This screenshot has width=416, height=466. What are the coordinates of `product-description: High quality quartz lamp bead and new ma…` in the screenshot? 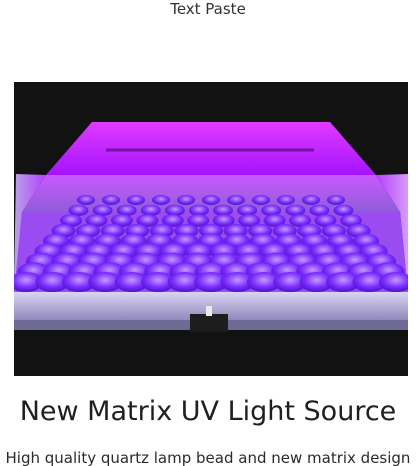 It's located at (208, 457).